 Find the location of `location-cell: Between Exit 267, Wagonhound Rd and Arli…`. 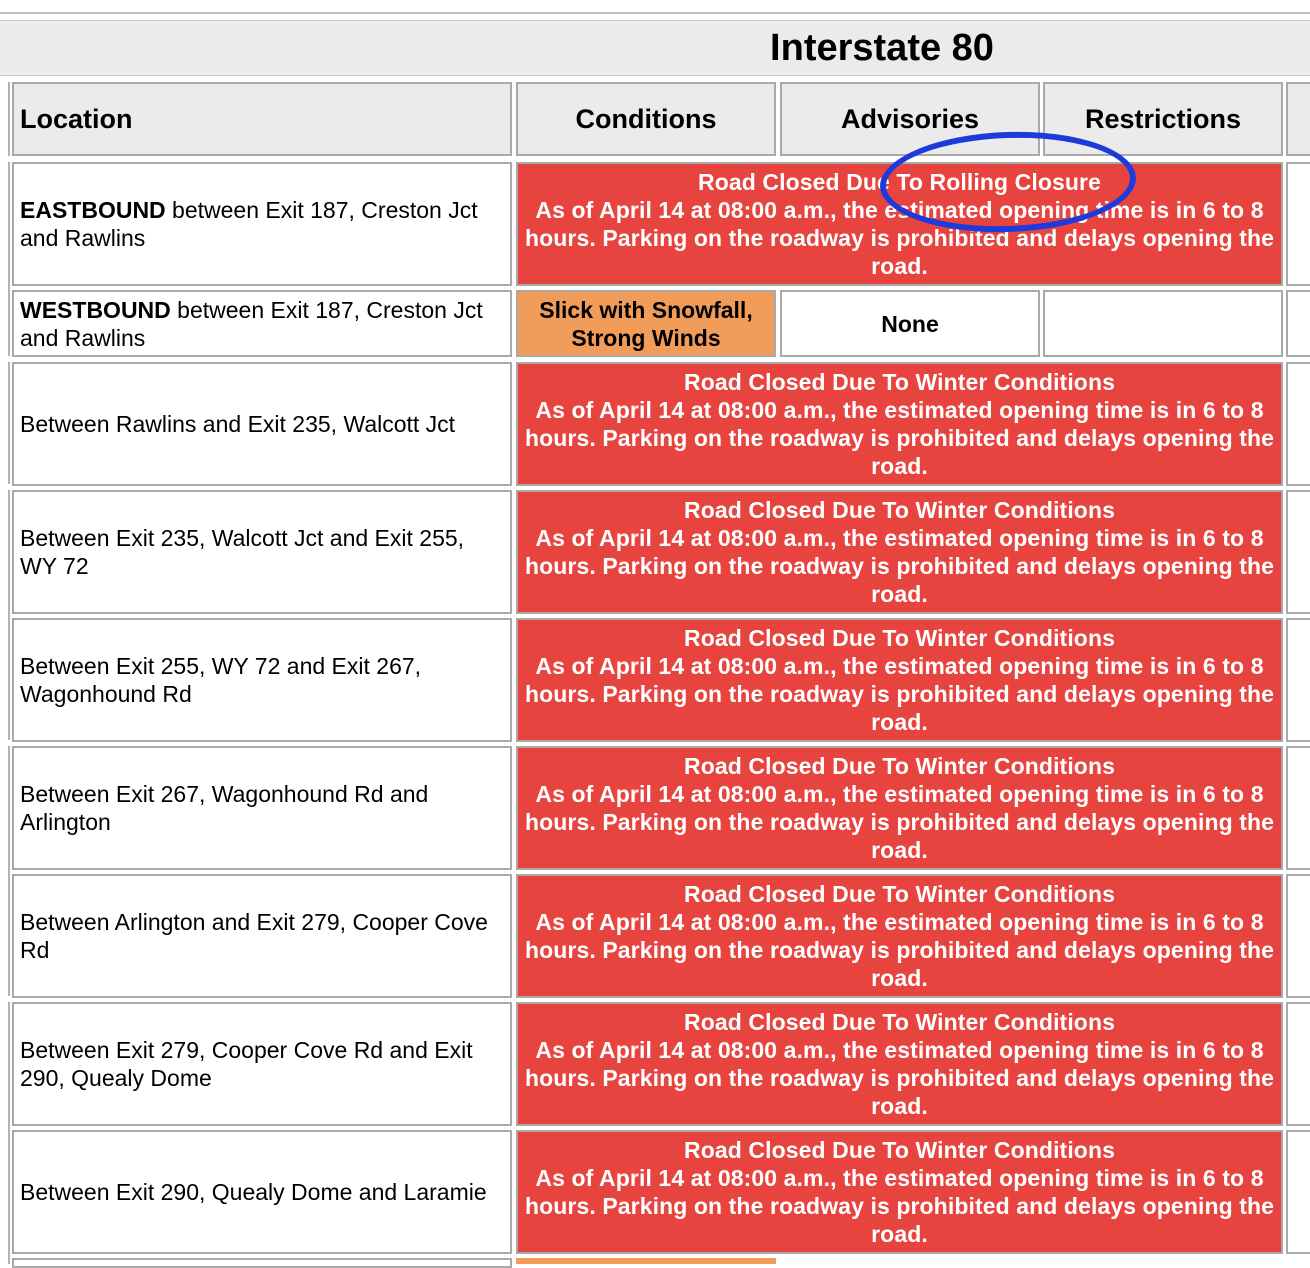

location-cell: Between Exit 267, Wagonhound Rd and Arli… is located at coordinates (262, 808).